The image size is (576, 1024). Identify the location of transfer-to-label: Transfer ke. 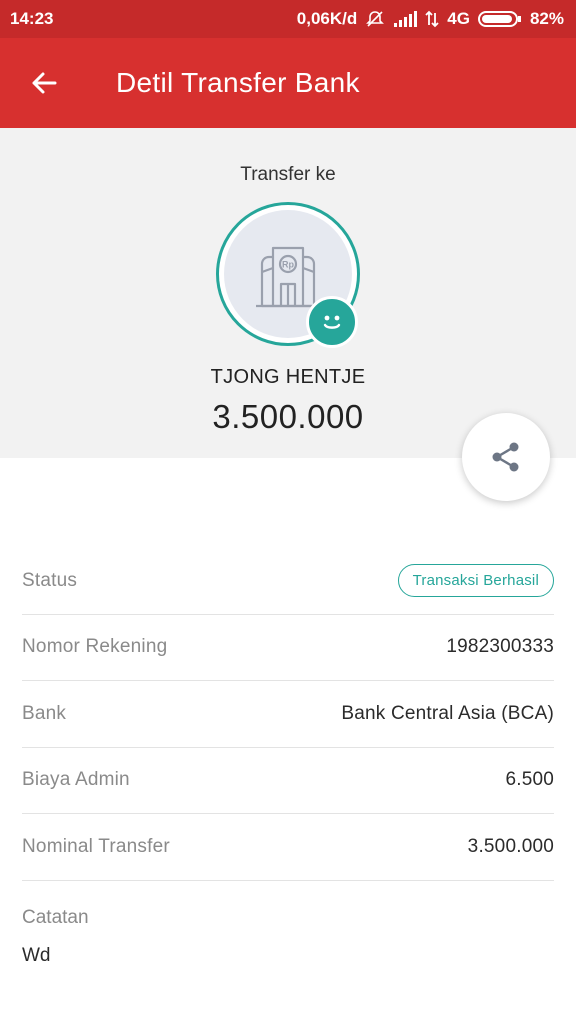
(288, 174).